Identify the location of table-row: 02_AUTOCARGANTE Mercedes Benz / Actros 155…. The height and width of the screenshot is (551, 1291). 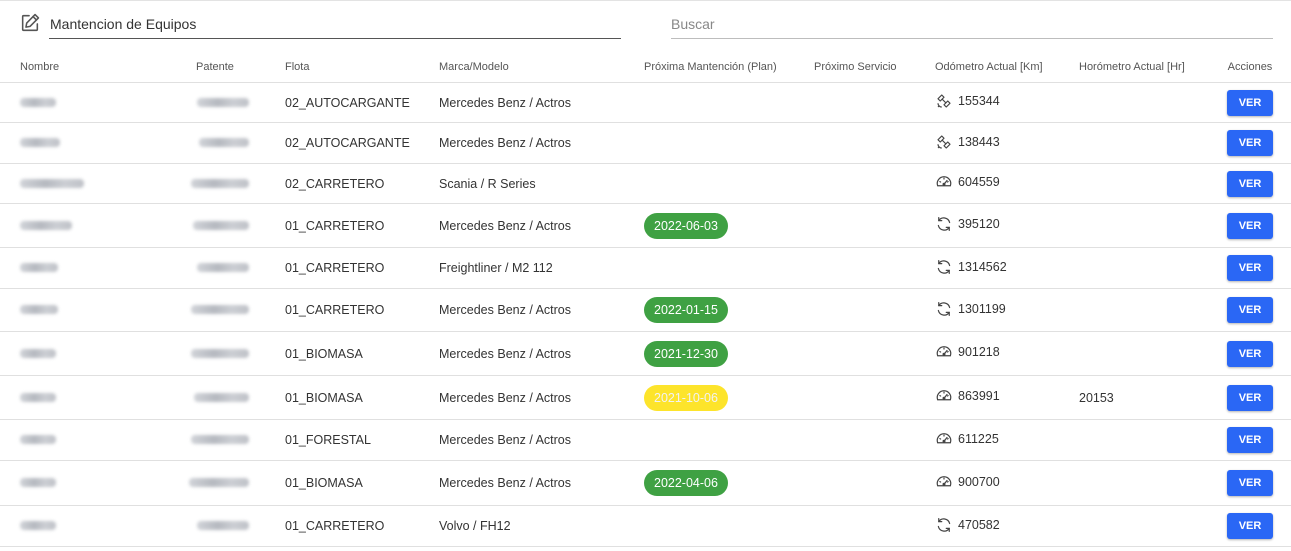
(645, 102).